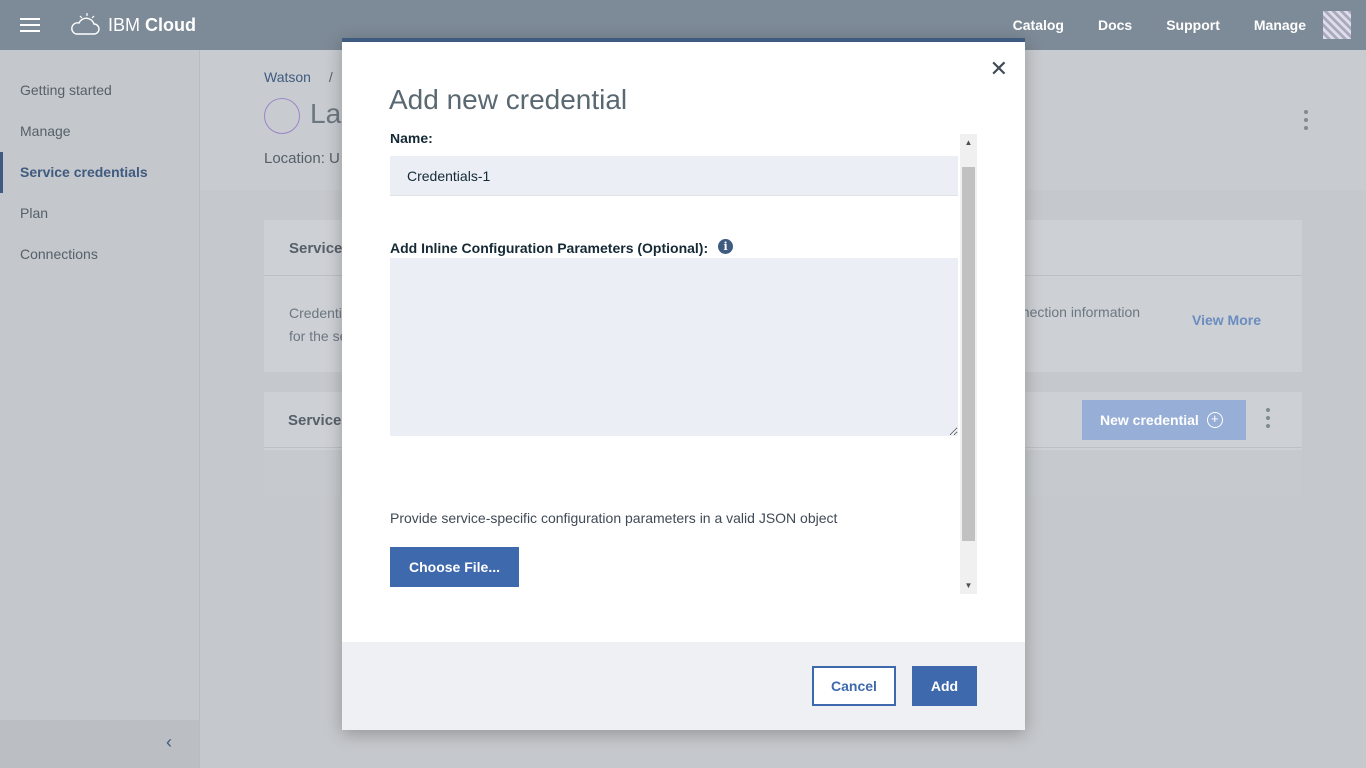 The width and height of the screenshot is (1366, 768). Describe the element at coordinates (99, 254) in the screenshot. I see `sidebar-item-connections: Connections` at that location.